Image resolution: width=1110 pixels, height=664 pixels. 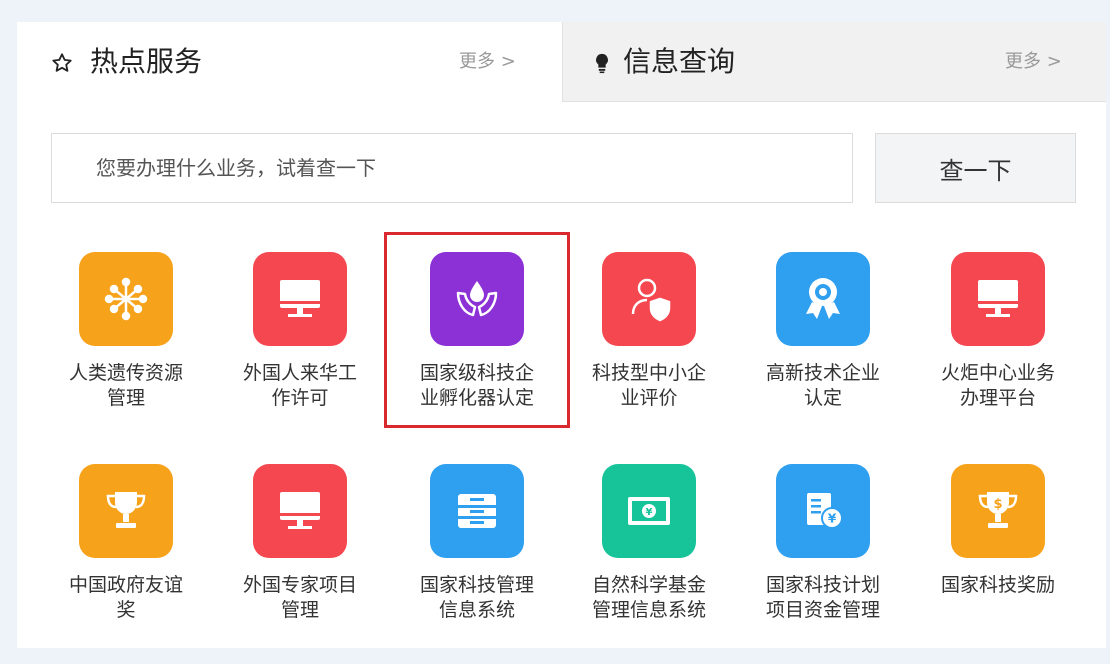 What do you see at coordinates (997, 585) in the screenshot?
I see `service-label: 国家科技奖励` at bounding box center [997, 585].